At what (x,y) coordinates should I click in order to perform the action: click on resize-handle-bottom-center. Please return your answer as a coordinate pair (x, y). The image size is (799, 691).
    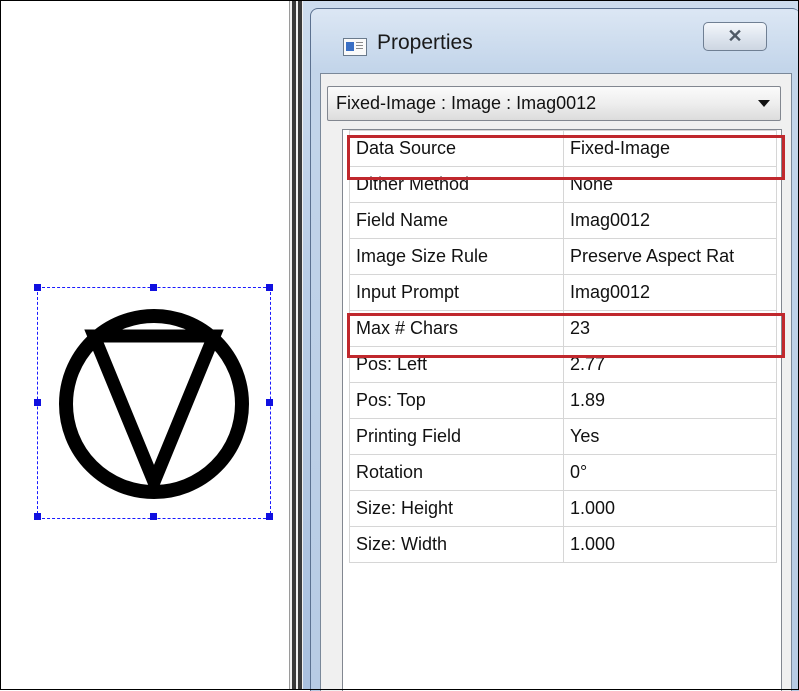
    Looking at the image, I should click on (153, 516).